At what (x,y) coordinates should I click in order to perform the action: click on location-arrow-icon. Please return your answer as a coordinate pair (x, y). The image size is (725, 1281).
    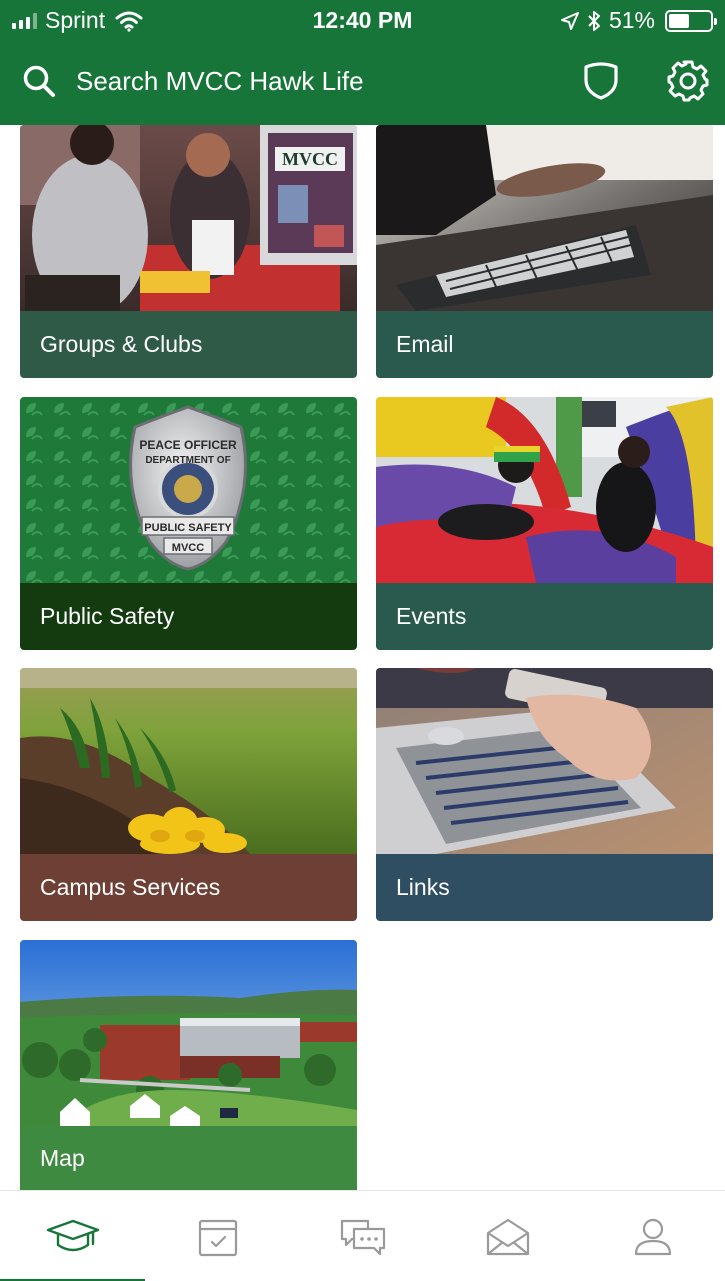
    Looking at the image, I should click on (569, 20).